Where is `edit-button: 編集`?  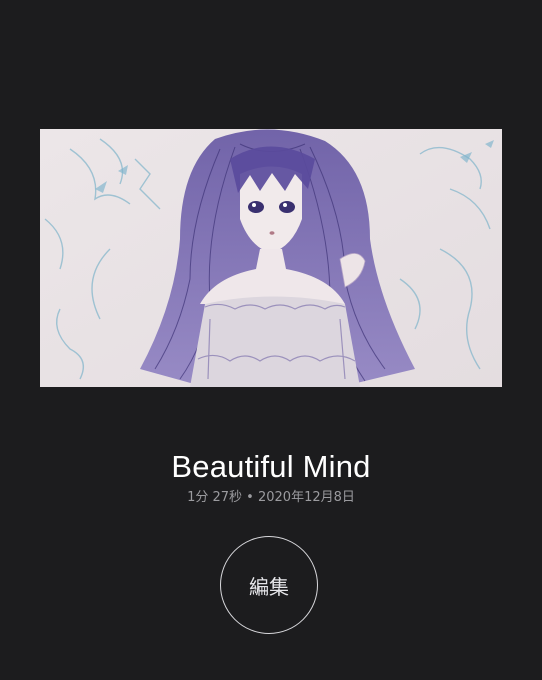
edit-button: 編集 is located at coordinates (269, 585).